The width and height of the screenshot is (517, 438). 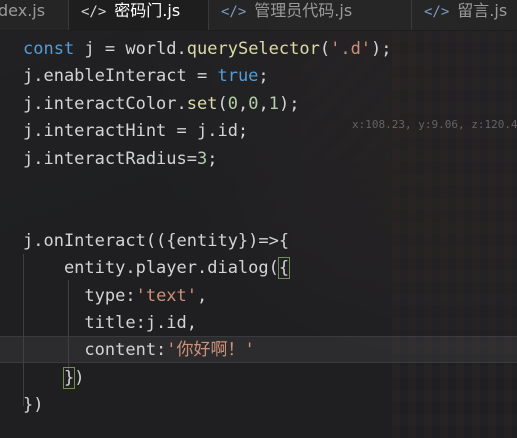 I want to click on editor-tab-bar: dex.js </> 密码门.js </> 管理员代码.js </> 留言.js, so click(x=258, y=15).